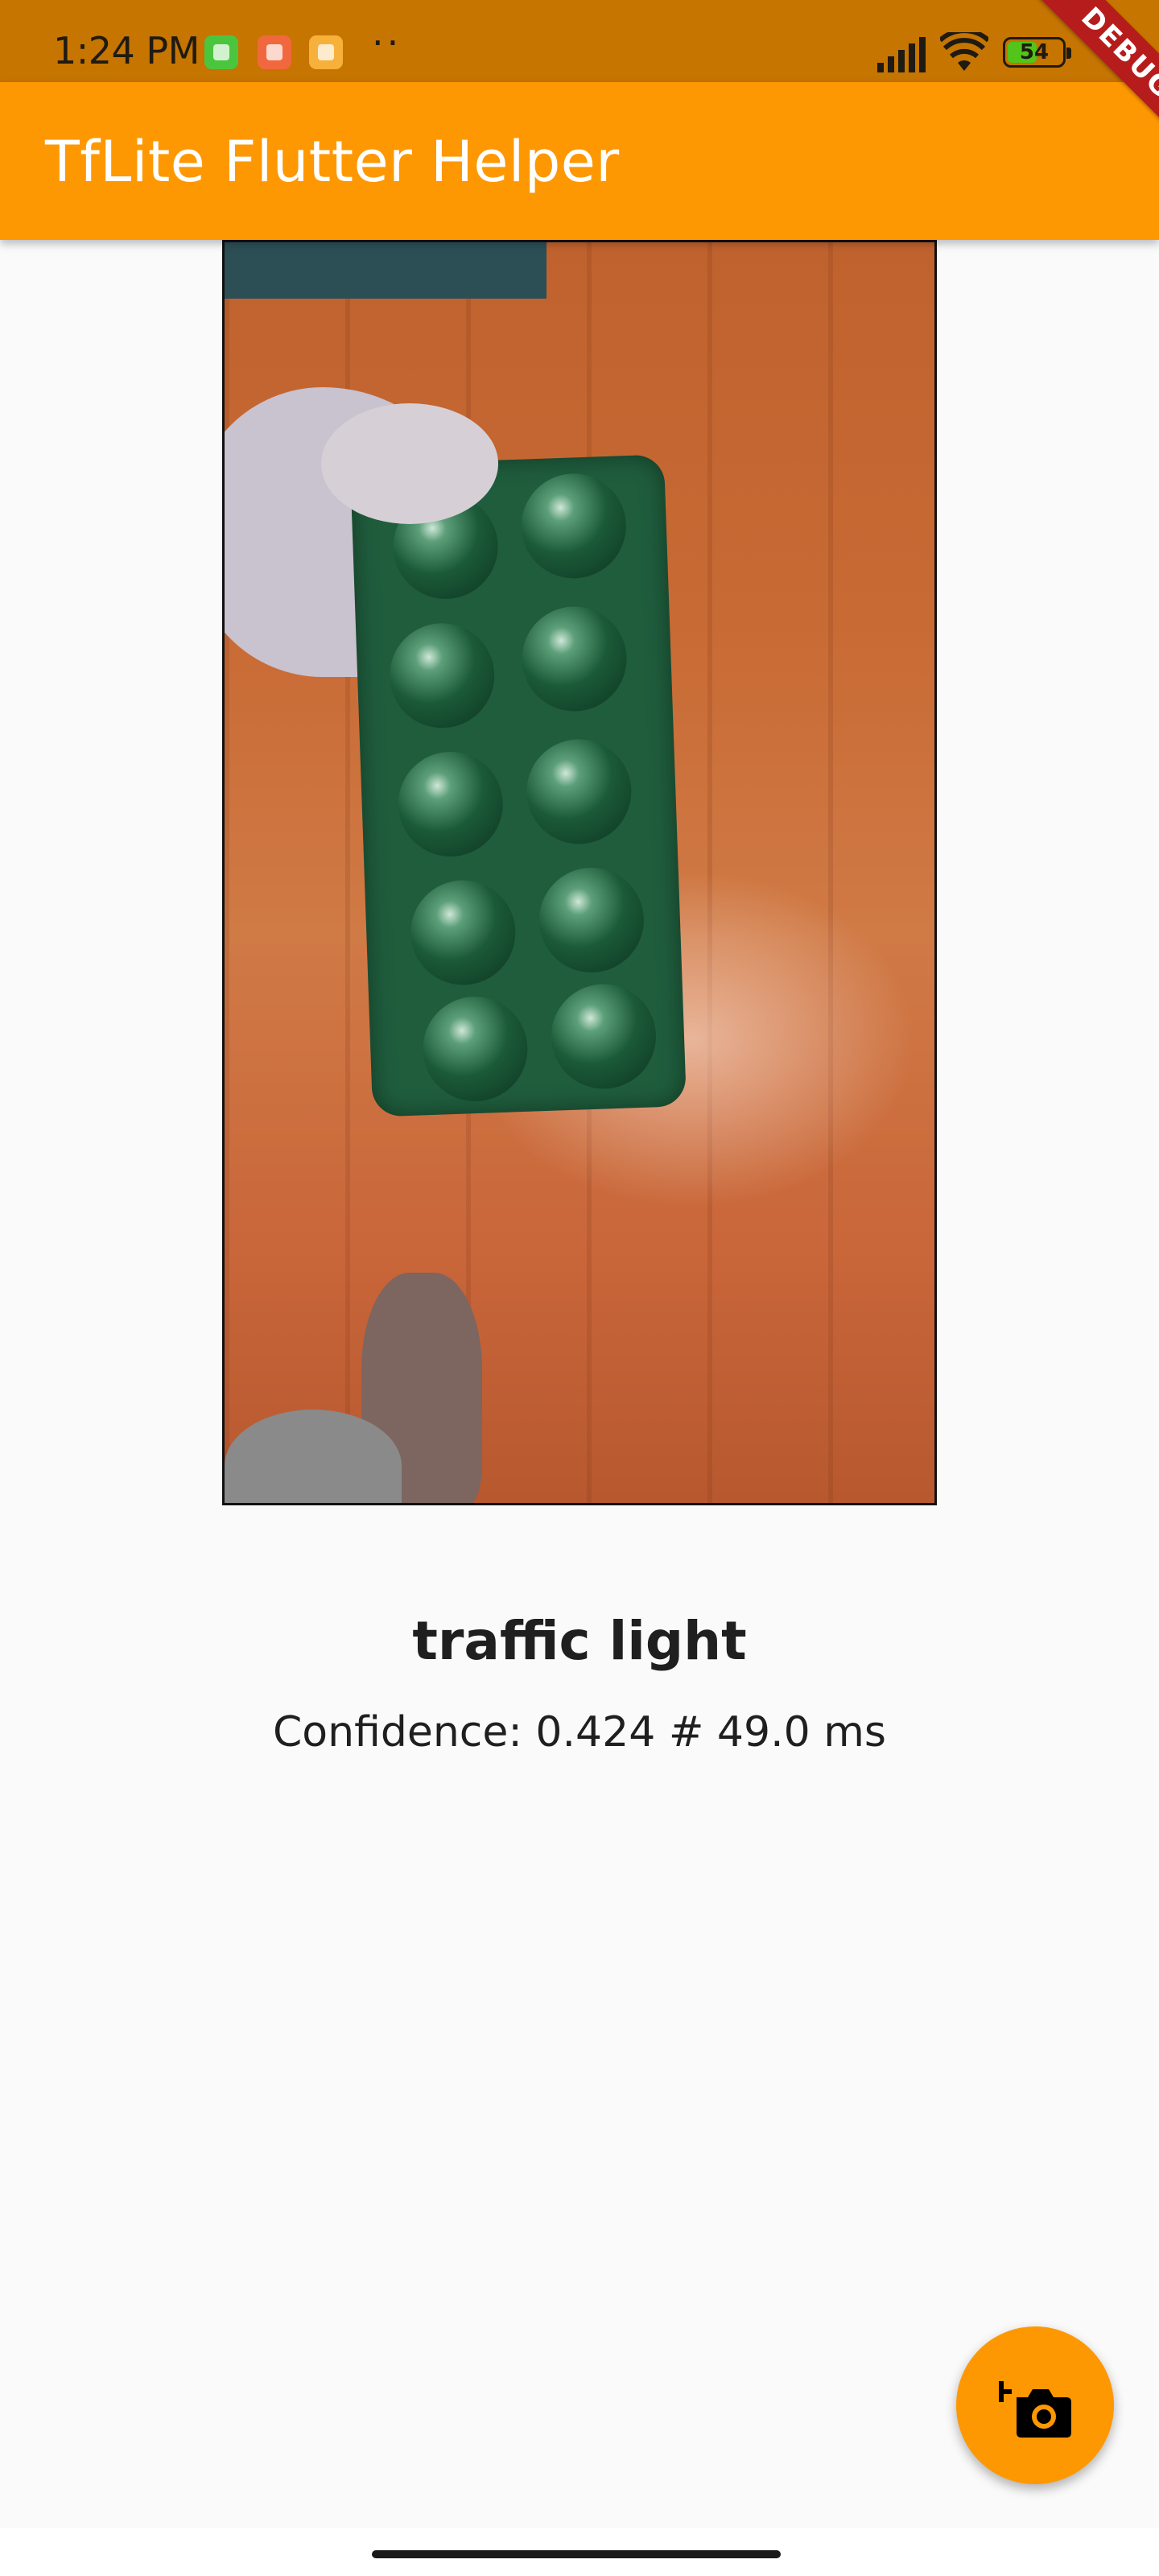  Describe the element at coordinates (964, 51) in the screenshot. I see `wifi-icon` at that location.